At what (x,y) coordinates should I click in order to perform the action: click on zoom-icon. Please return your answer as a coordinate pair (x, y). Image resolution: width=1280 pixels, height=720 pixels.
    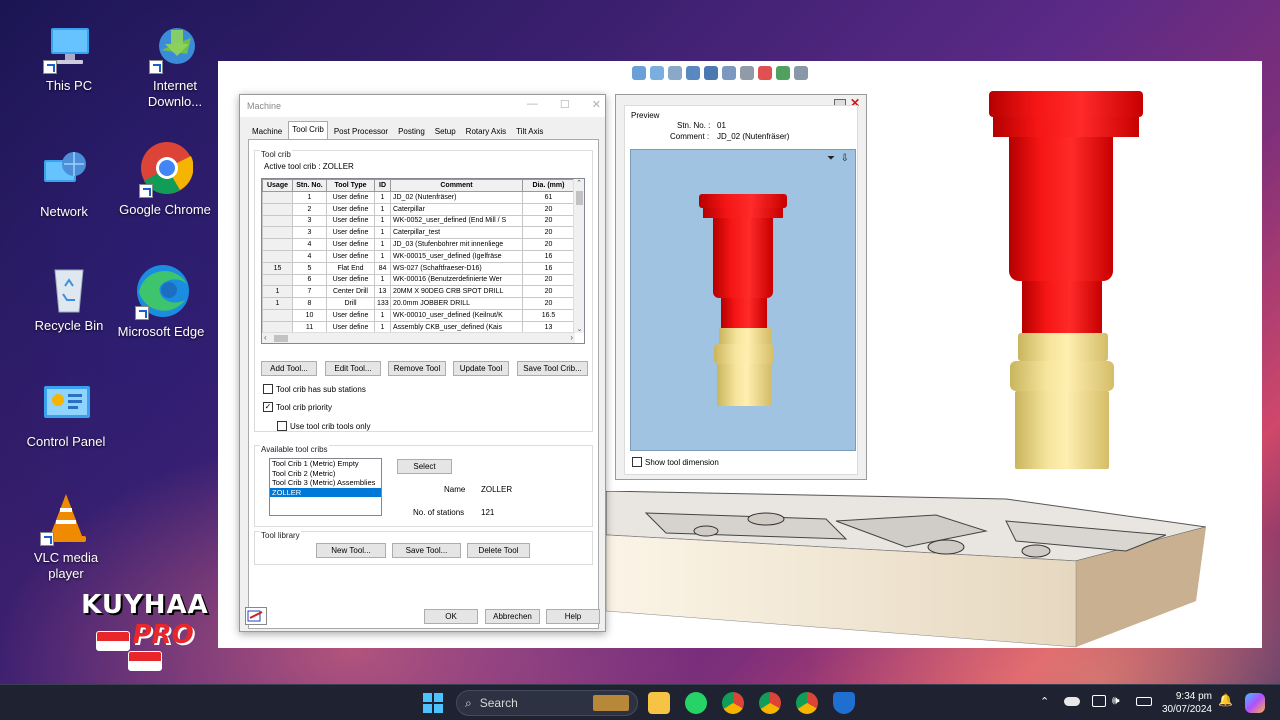
    Looking at the image, I should click on (639, 73).